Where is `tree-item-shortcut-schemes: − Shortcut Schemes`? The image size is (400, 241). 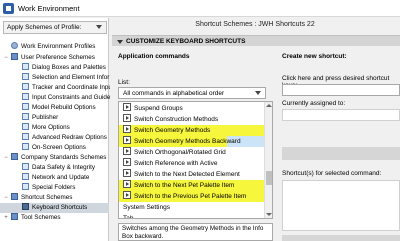
tree-item-shortcut-schemes: − Shortcut Schemes is located at coordinates (54, 198).